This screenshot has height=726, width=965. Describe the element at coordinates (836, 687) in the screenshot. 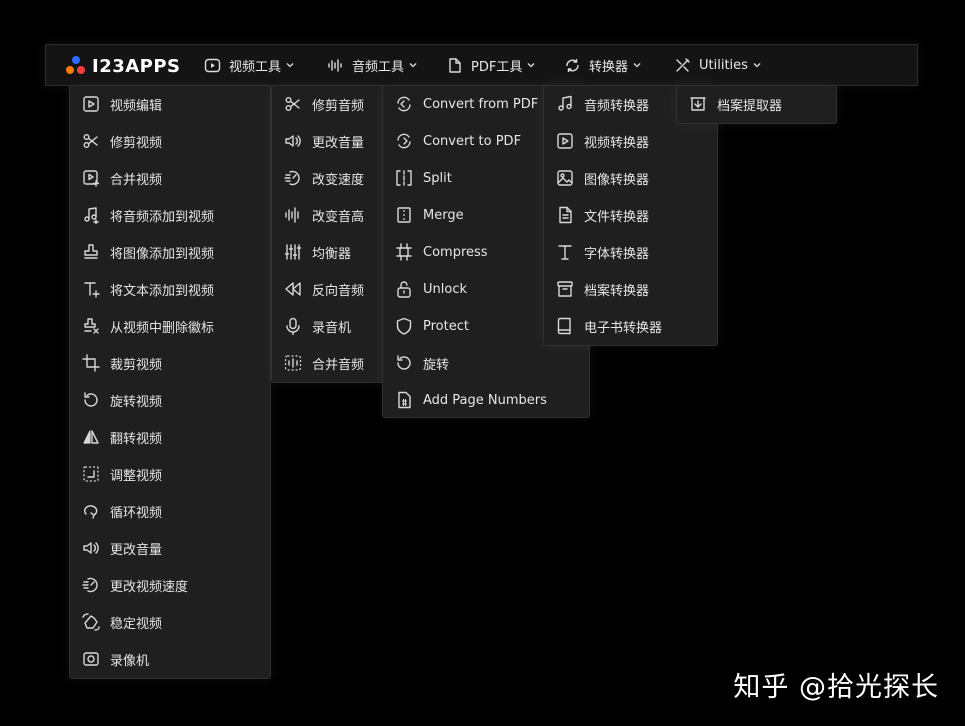

I see `watermark-text: 知乎 @拾光探长` at that location.